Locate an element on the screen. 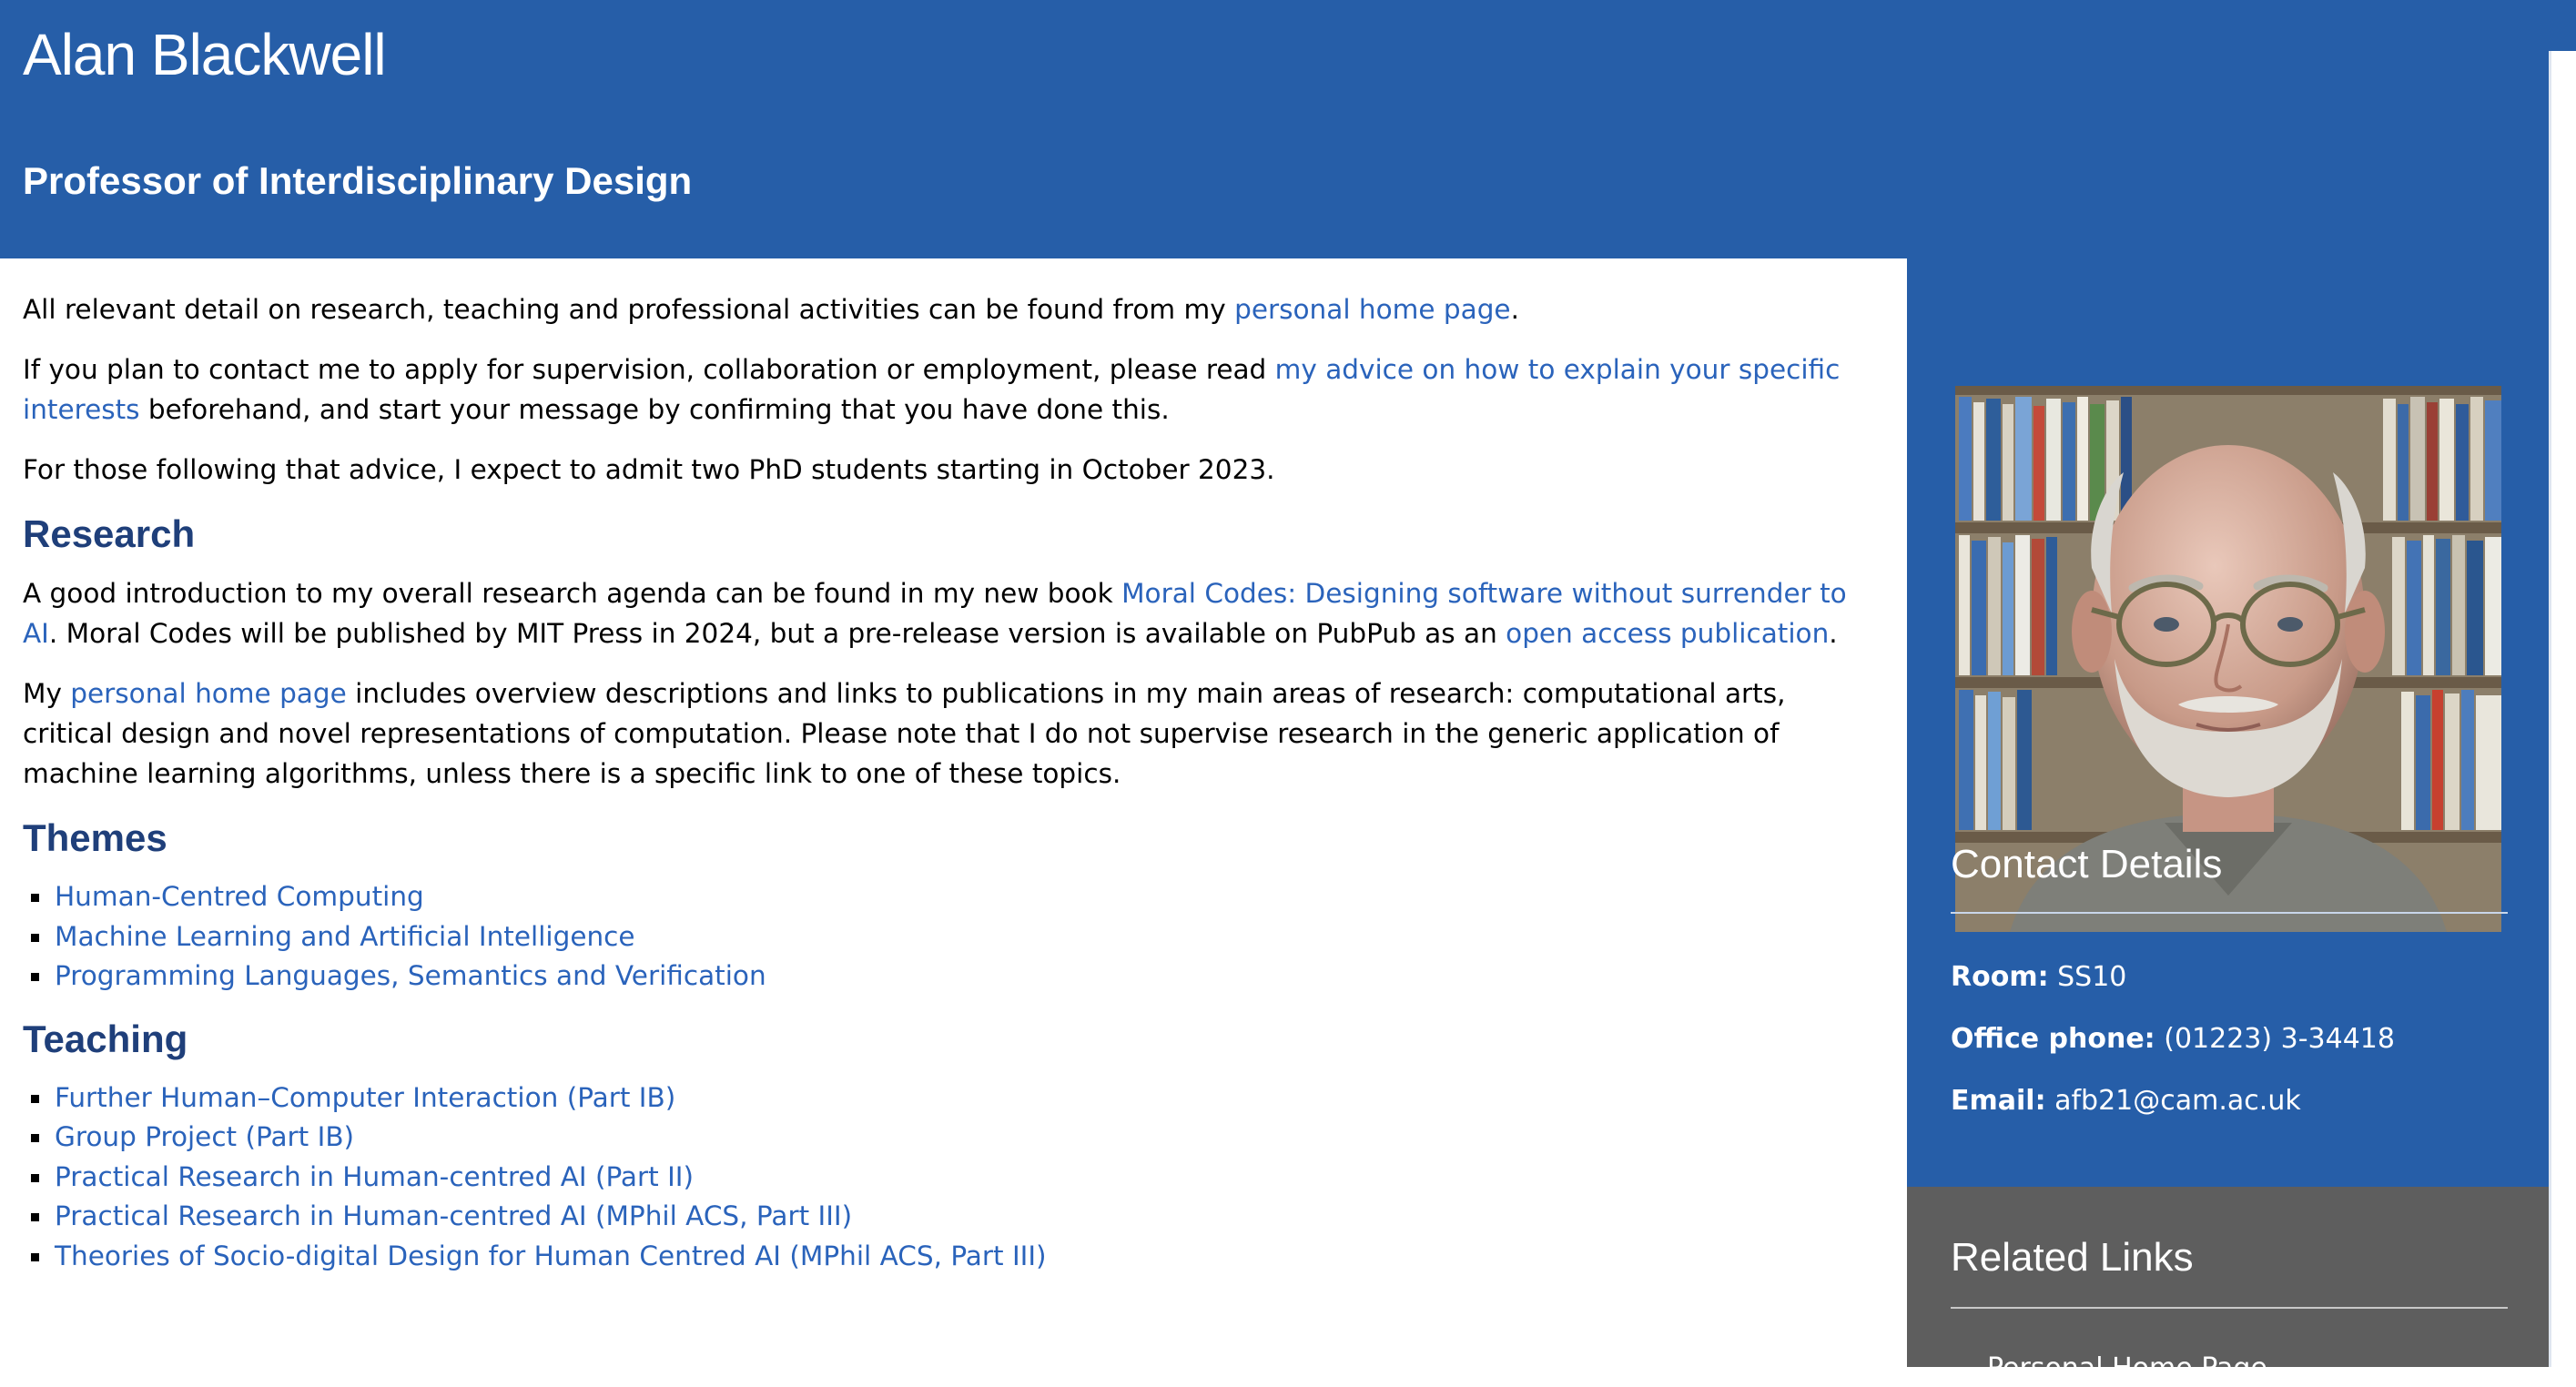 Image resolution: width=2576 pixels, height=1387 pixels. list-item: Human-Centred Computing is located at coordinates (949, 897).